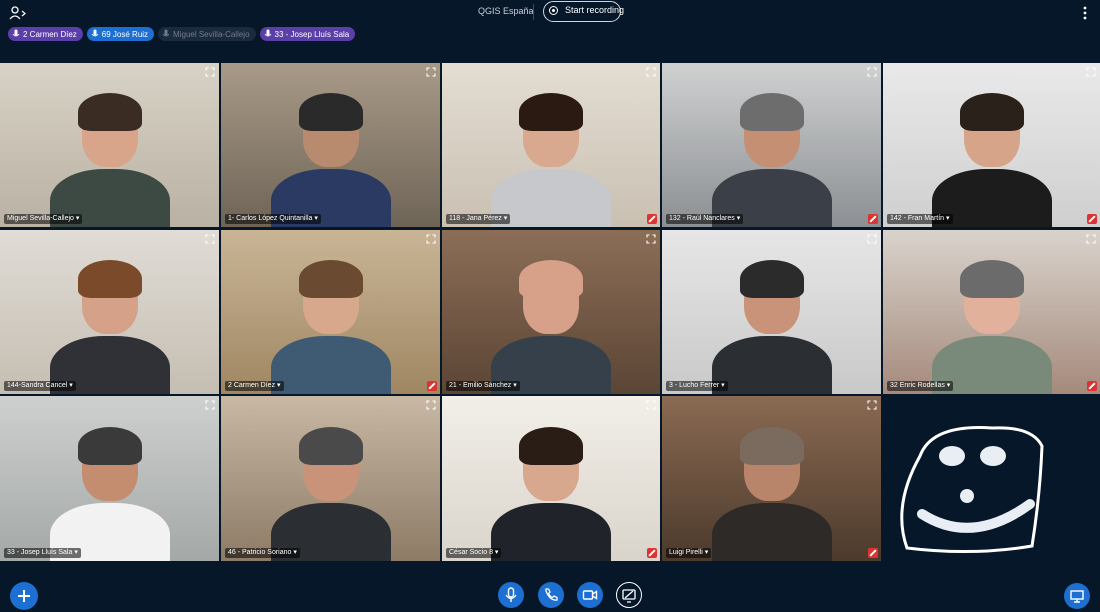 Image resolution: width=1100 pixels, height=612 pixels. Describe the element at coordinates (307, 34) in the screenshot. I see `talking-indicator: 33 - Josep Lluís Sala` at that location.